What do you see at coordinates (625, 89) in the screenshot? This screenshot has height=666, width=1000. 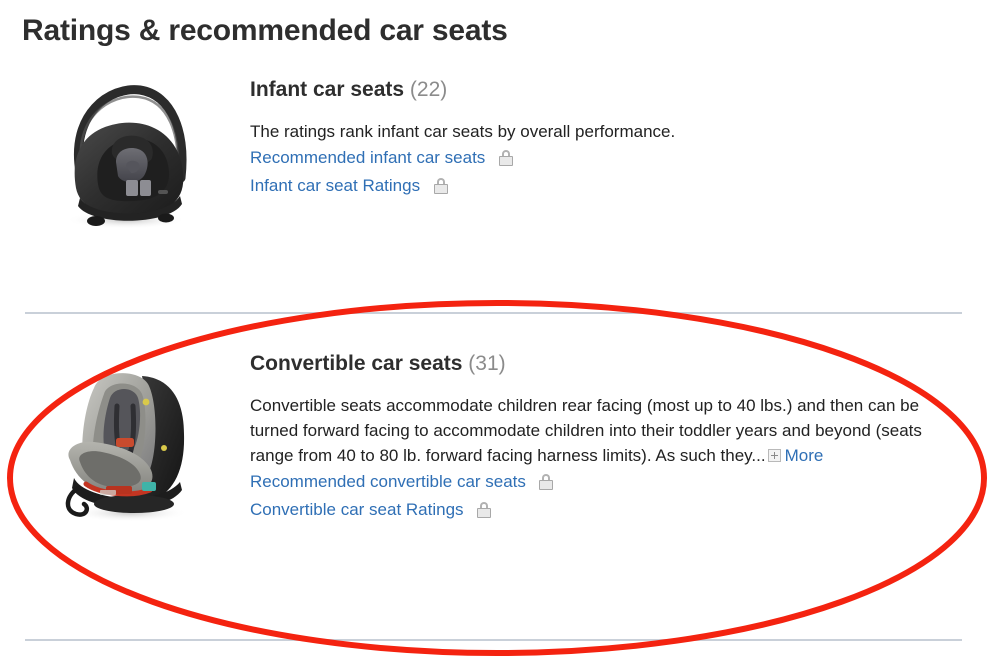 I see `infant-heading: Infant car seats (22)` at bounding box center [625, 89].